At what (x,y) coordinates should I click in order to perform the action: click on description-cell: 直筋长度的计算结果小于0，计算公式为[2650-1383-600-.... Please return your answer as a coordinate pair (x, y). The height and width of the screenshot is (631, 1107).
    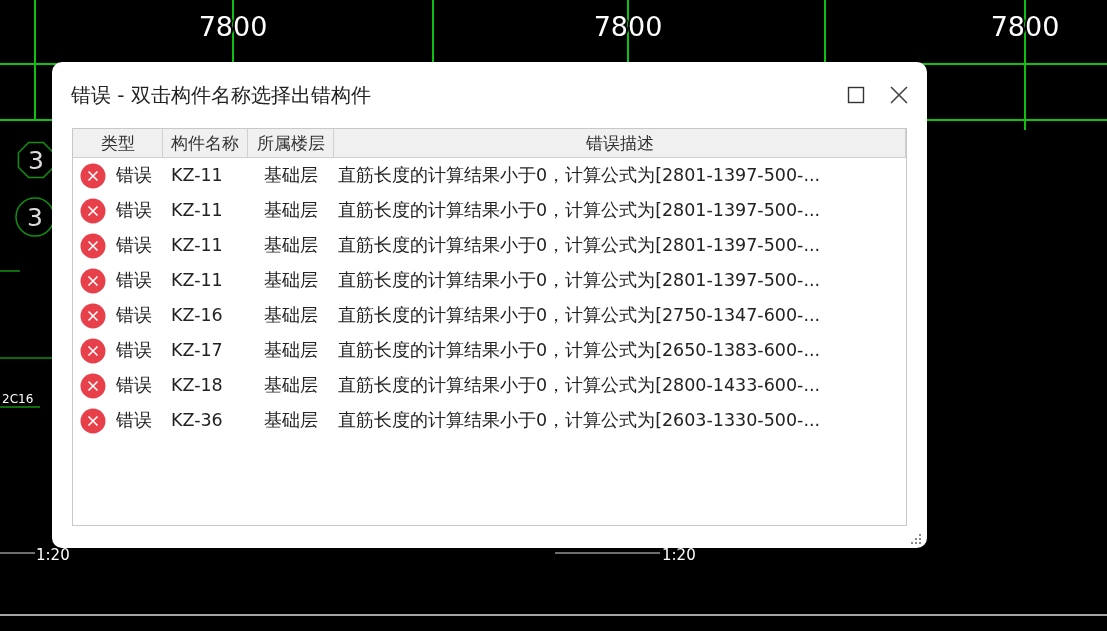
    Looking at the image, I should click on (579, 350).